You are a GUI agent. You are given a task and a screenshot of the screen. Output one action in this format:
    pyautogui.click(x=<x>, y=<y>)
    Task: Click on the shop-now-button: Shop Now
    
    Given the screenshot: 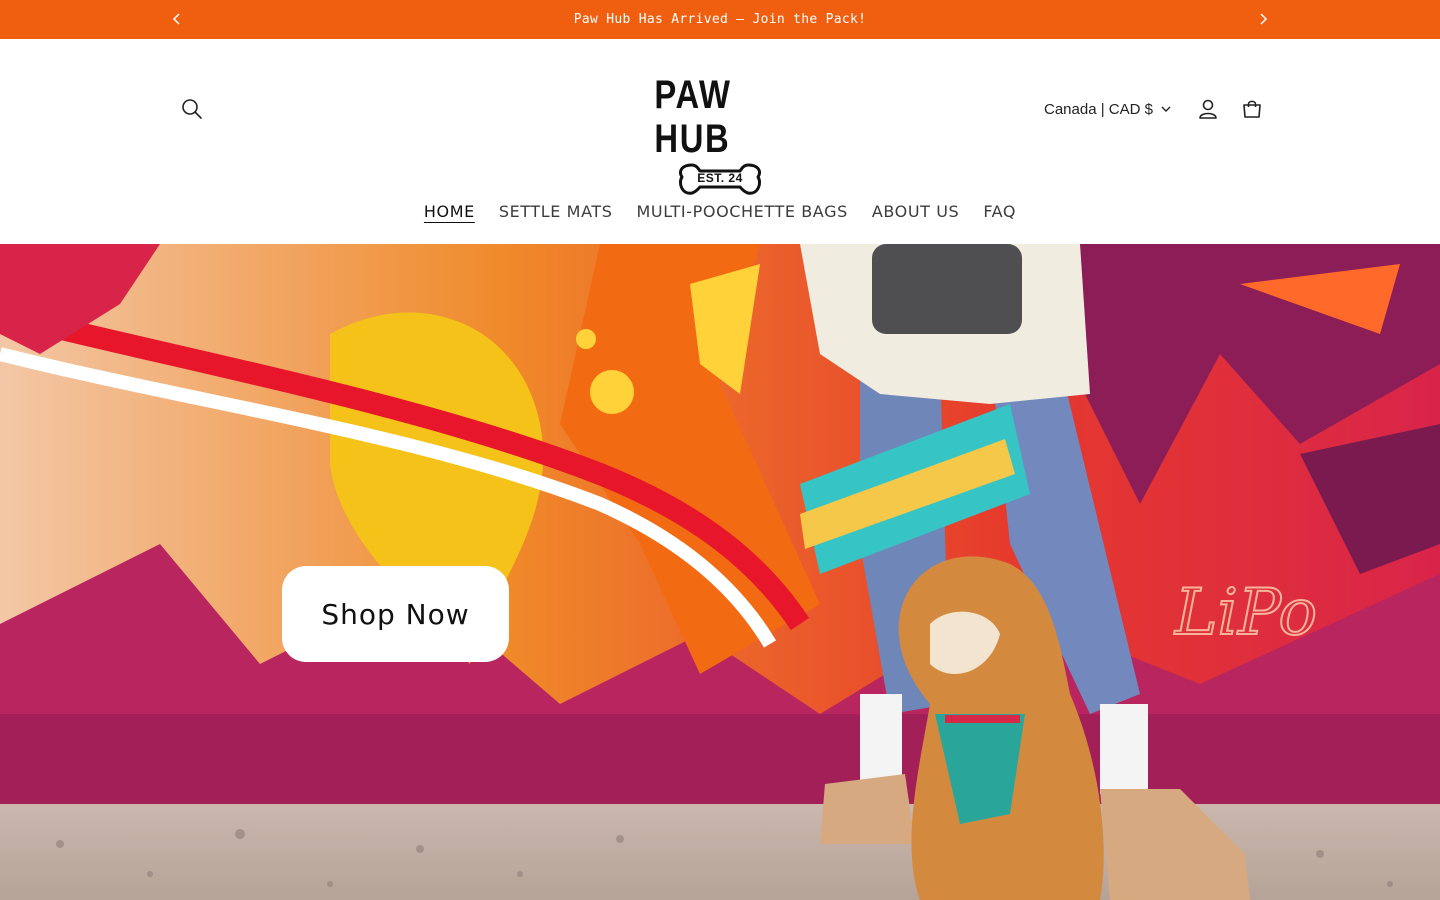 What is the action you would take?
    pyautogui.click(x=395, y=614)
    